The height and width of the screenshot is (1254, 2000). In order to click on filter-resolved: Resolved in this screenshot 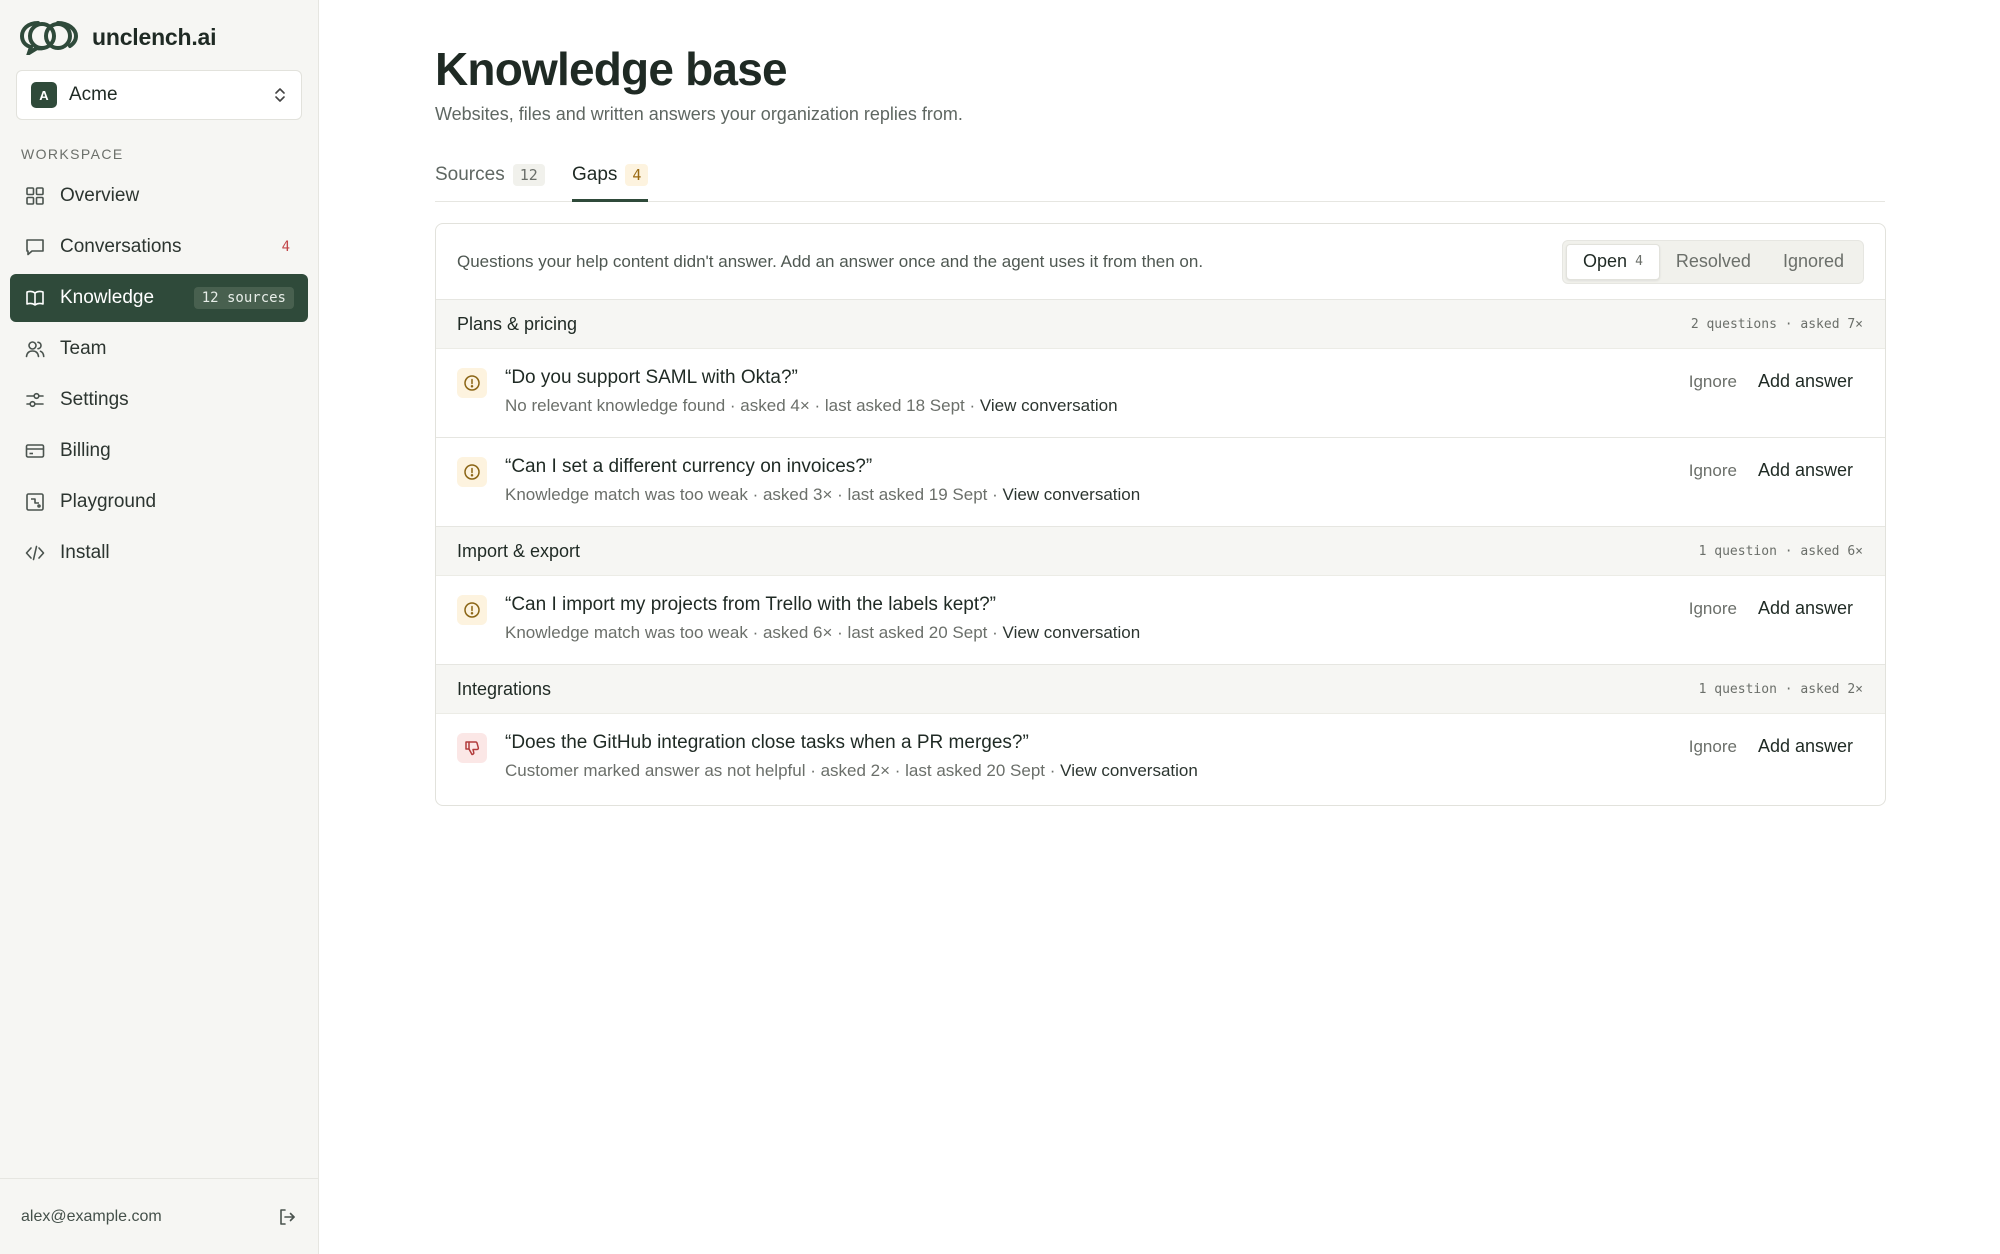, I will do `click(1713, 262)`.